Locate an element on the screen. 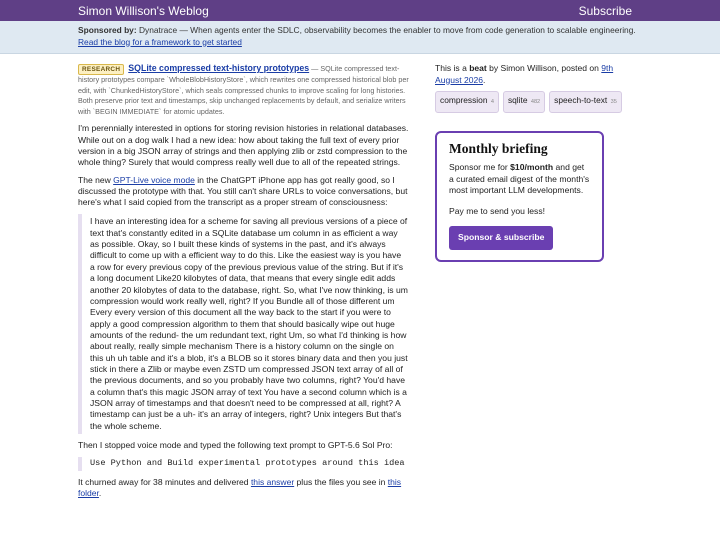 The image size is (720, 540). tag-label: compression is located at coordinates (464, 100).